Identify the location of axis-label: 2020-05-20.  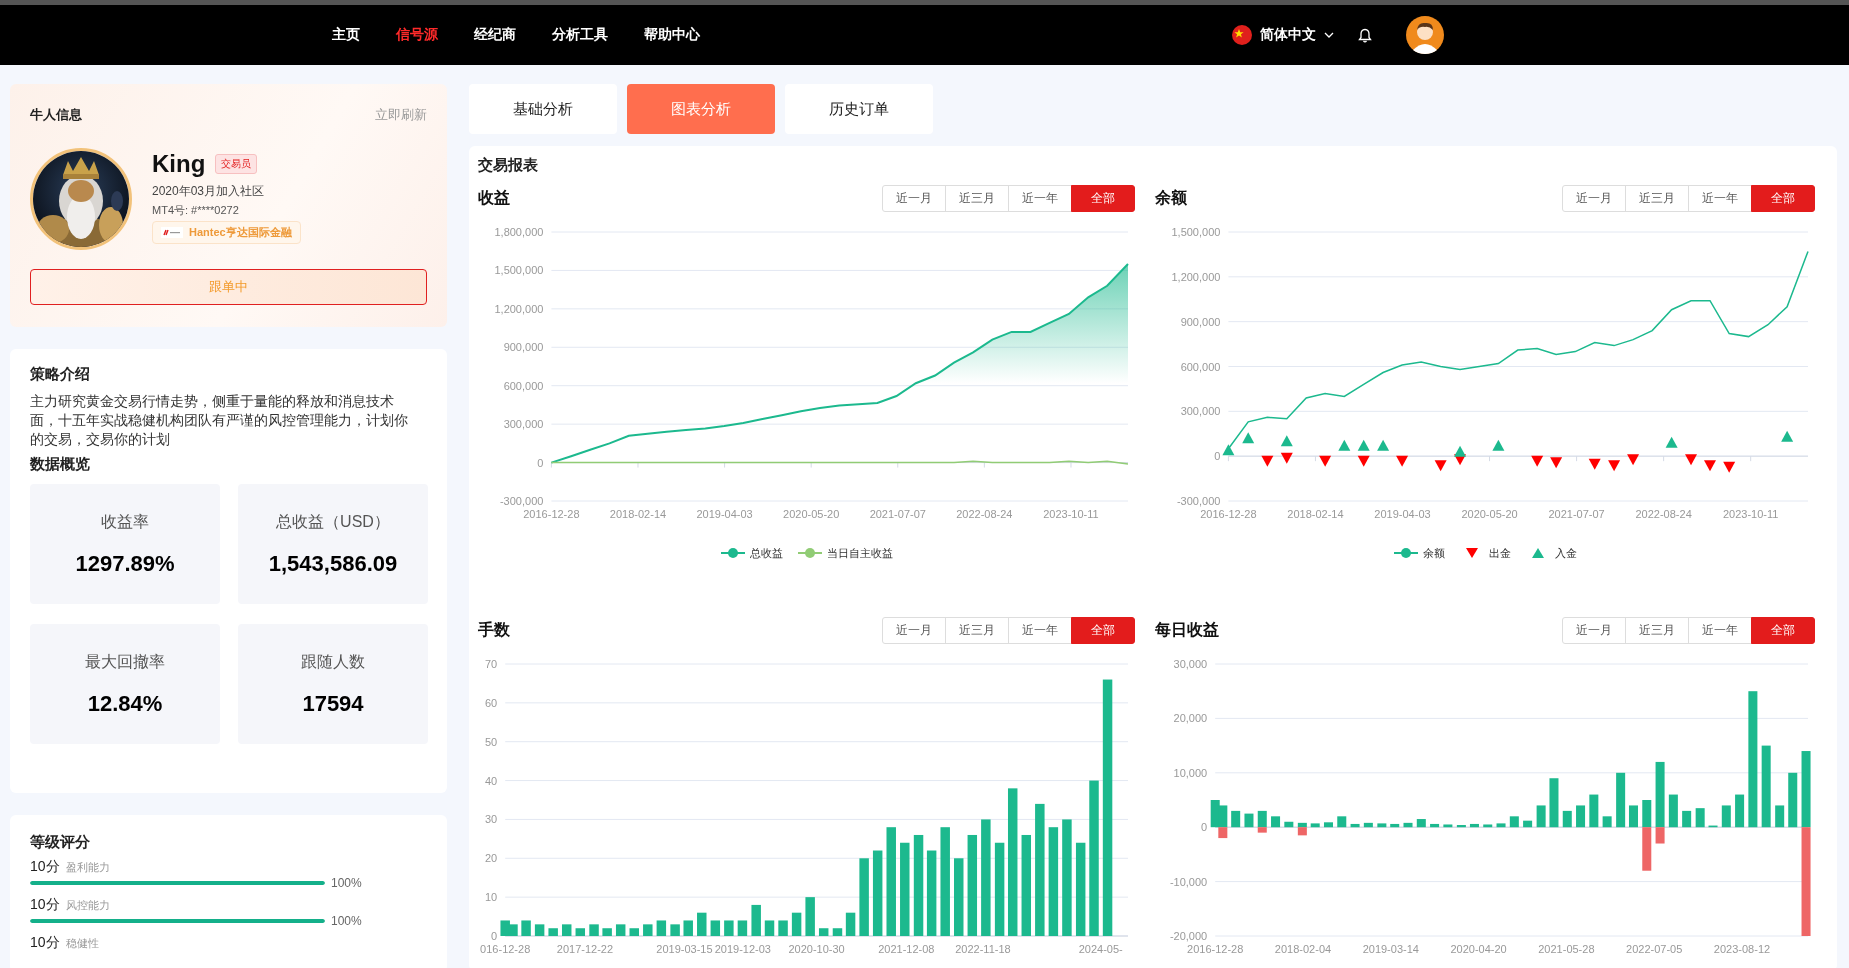
(1489, 514).